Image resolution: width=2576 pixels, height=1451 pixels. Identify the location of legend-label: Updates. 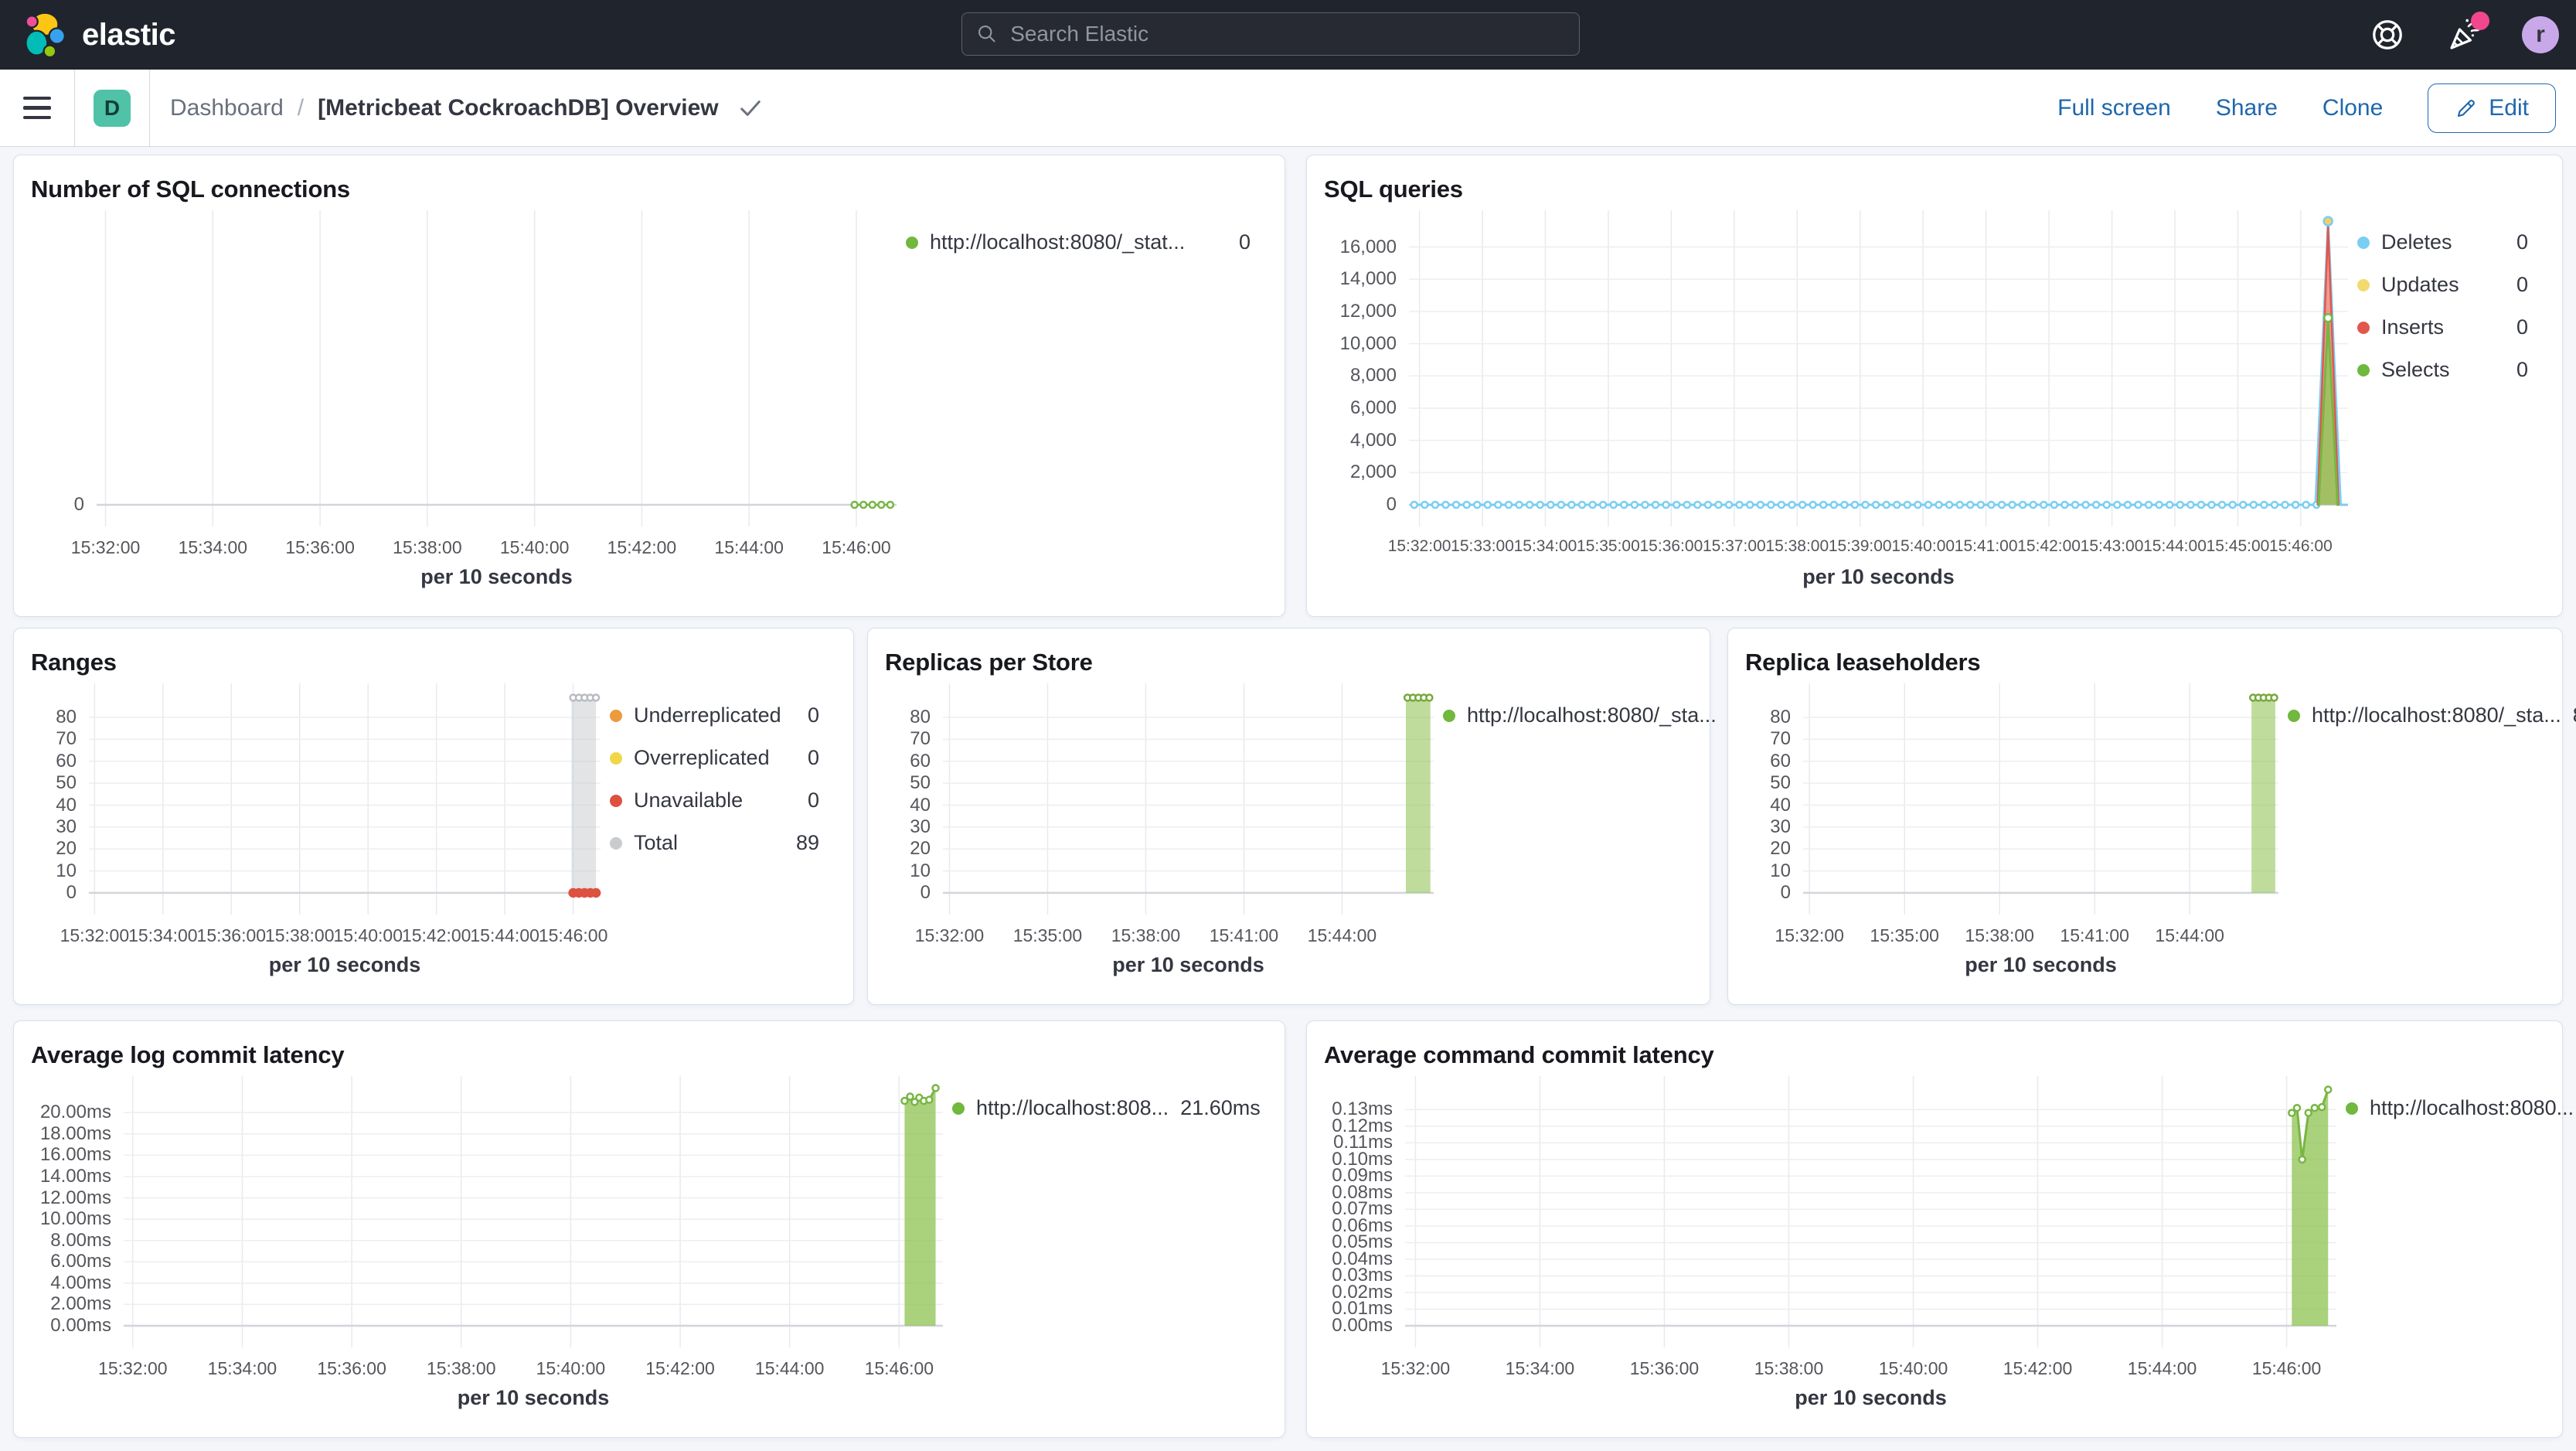
(2420, 284).